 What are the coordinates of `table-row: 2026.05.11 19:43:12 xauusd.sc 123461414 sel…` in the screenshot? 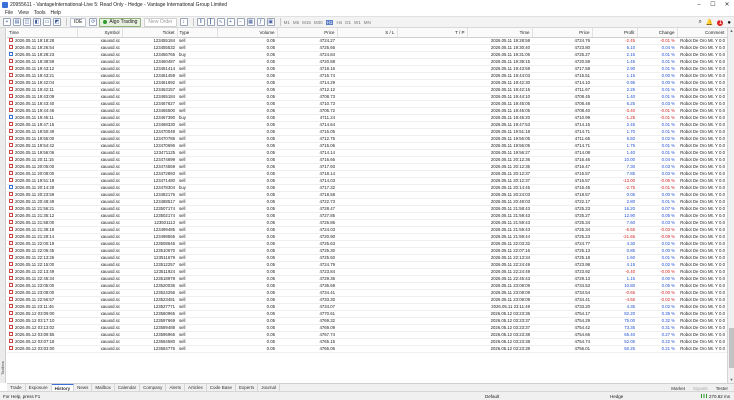 It's located at (367, 69).